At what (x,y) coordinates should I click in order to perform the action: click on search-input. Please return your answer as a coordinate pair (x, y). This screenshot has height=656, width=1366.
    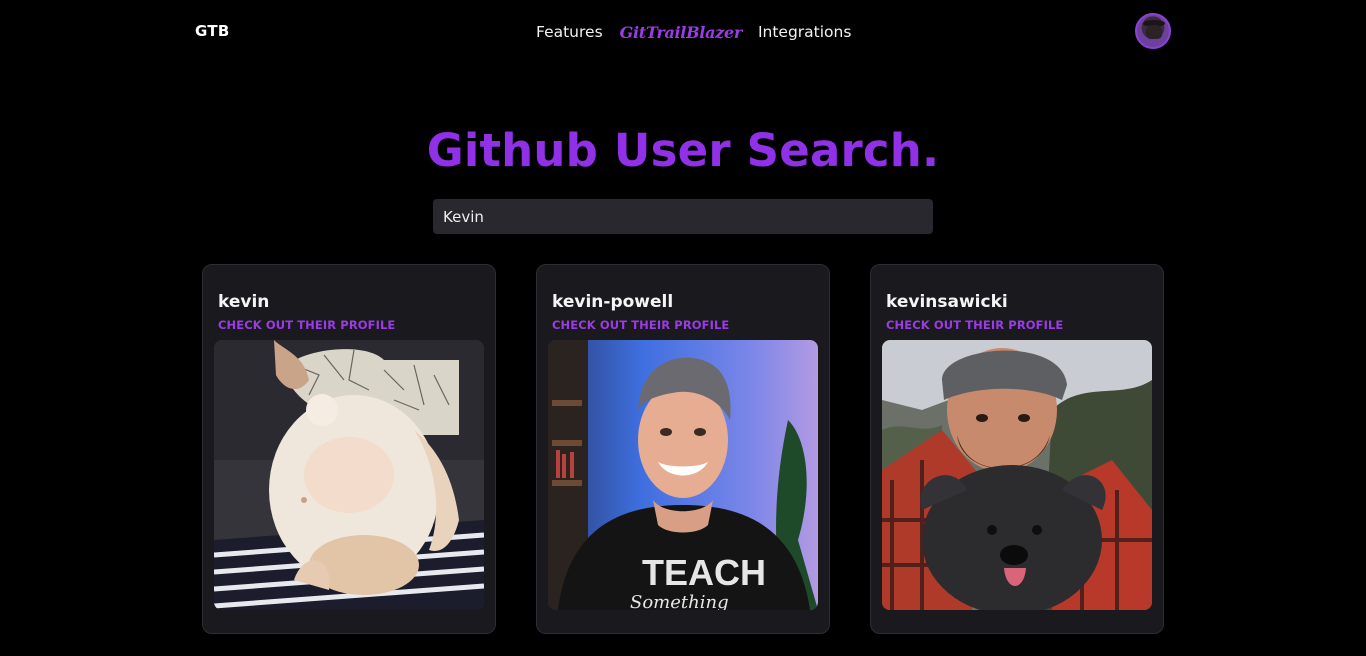
    Looking at the image, I should click on (683, 216).